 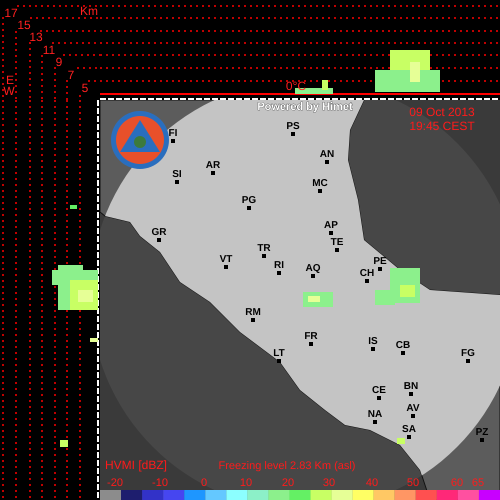 What do you see at coordinates (287, 466) in the screenshot?
I see `freezing-level-label: Freezing level 2.83 Km (asl)` at bounding box center [287, 466].